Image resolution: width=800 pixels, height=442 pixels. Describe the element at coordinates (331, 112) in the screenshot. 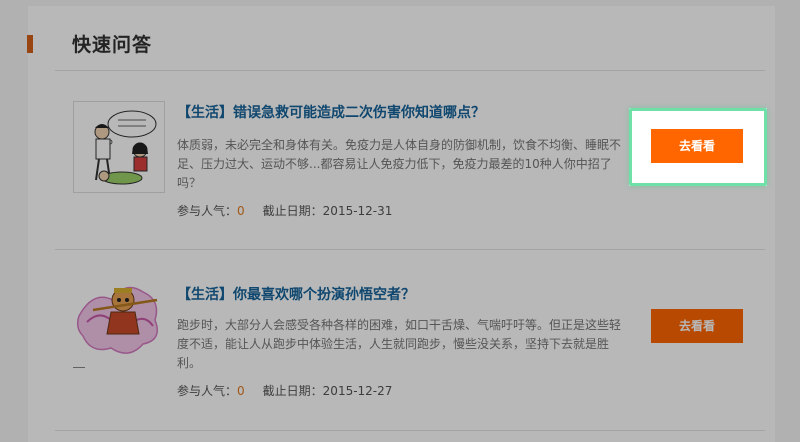

I see `item-title: 【生活】错误急救可能造成二次伤害你知道哪点？` at that location.